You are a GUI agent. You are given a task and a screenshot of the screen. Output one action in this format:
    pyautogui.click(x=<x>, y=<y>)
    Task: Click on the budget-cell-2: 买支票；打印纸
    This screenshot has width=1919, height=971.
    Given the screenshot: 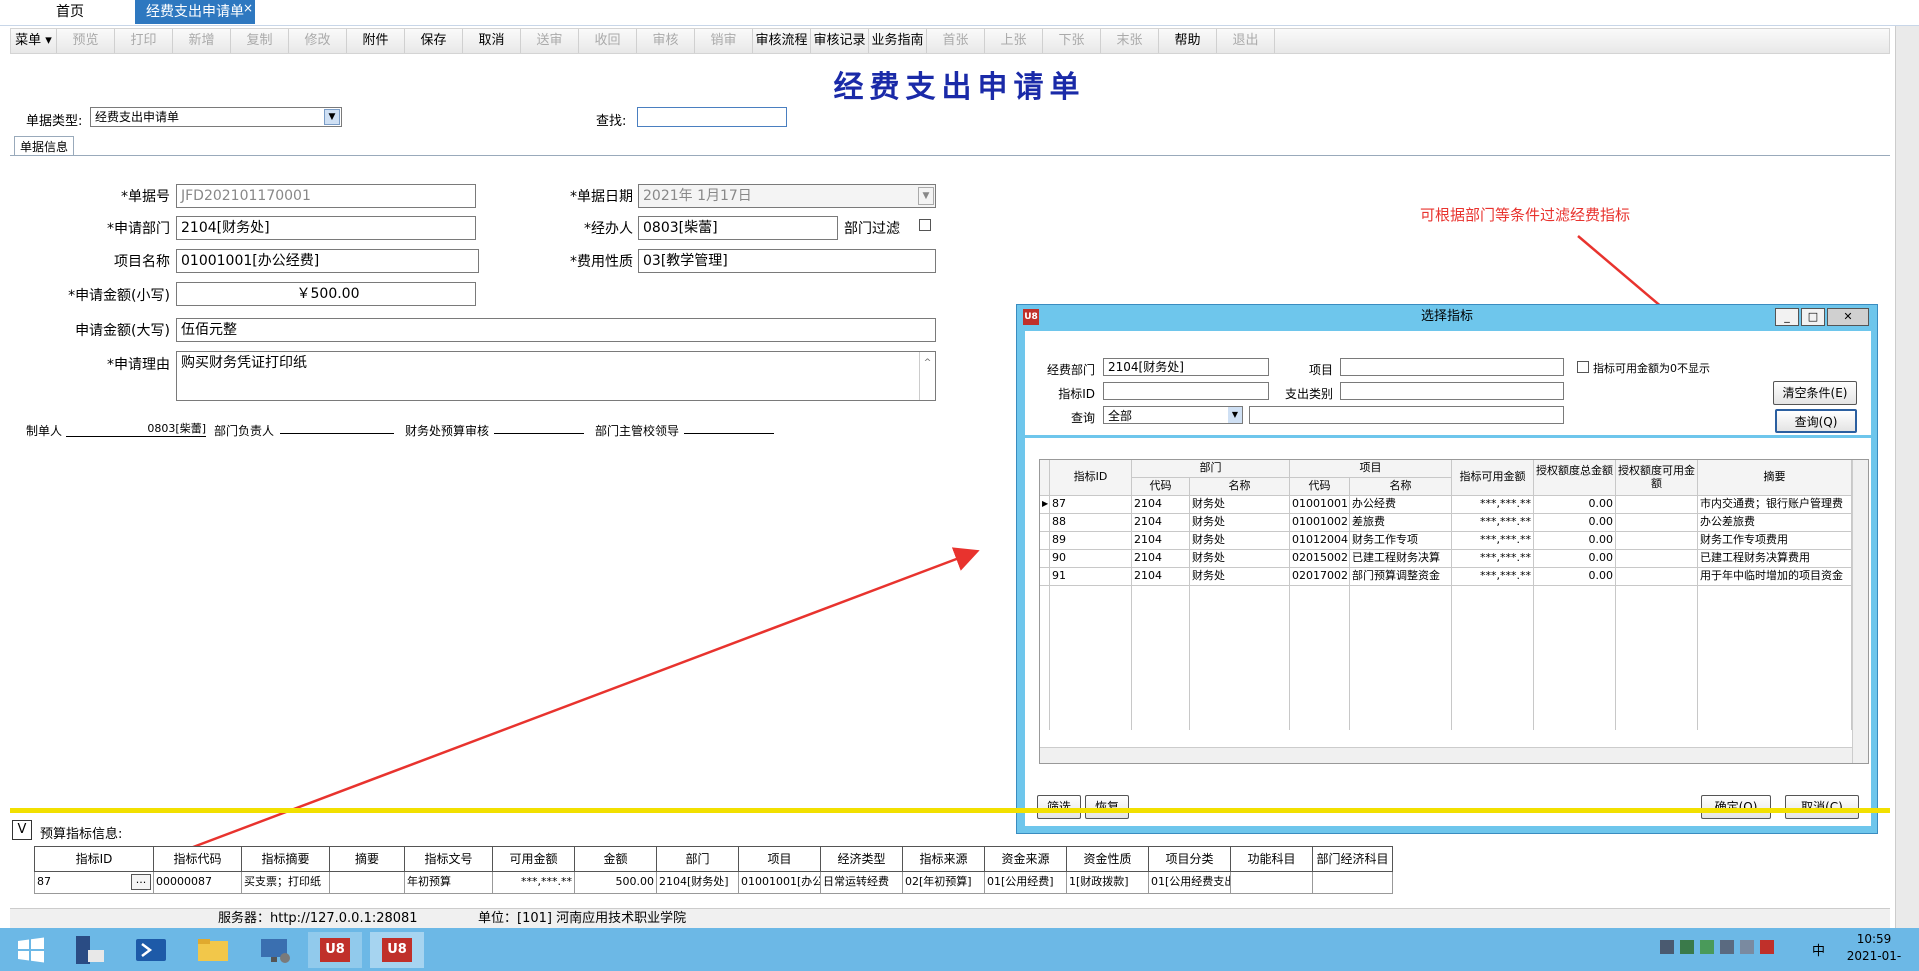 What is the action you would take?
    pyautogui.click(x=286, y=883)
    